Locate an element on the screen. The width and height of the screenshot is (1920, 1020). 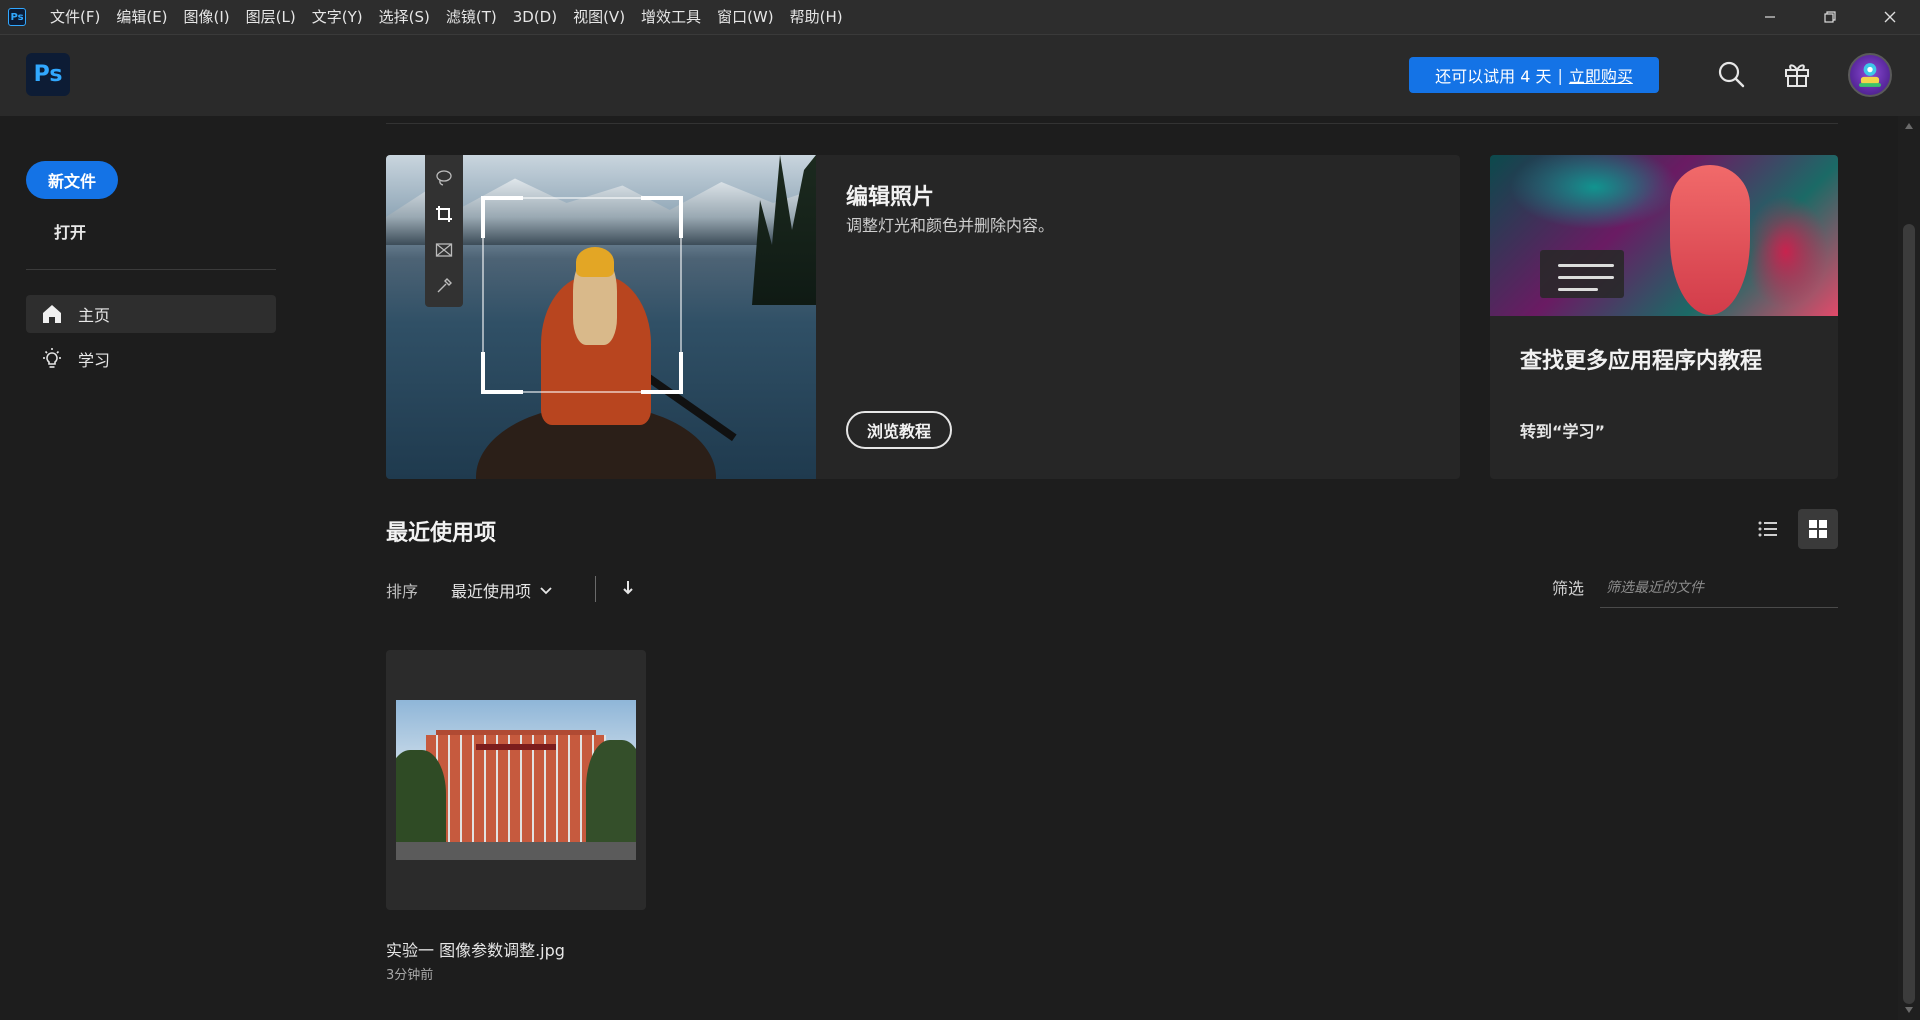
menu-file: 文件(F) is located at coordinates (75, 17).